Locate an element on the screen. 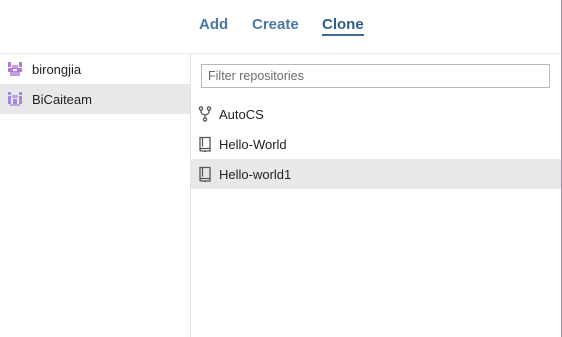 This screenshot has width=562, height=337. tab-clone: Clone is located at coordinates (343, 26).